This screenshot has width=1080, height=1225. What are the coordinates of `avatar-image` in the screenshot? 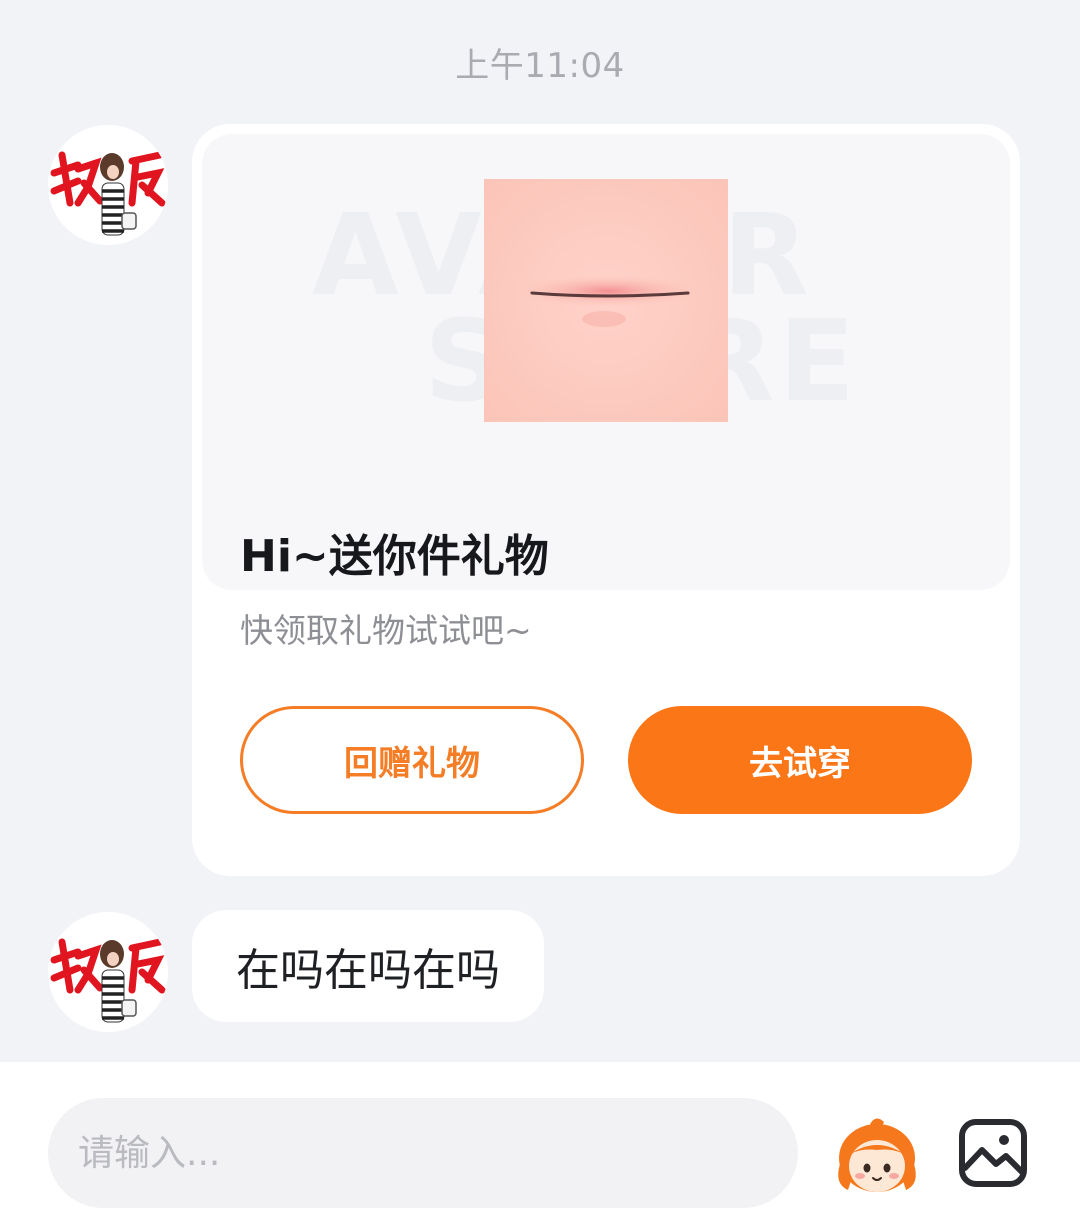 It's located at (108, 185).